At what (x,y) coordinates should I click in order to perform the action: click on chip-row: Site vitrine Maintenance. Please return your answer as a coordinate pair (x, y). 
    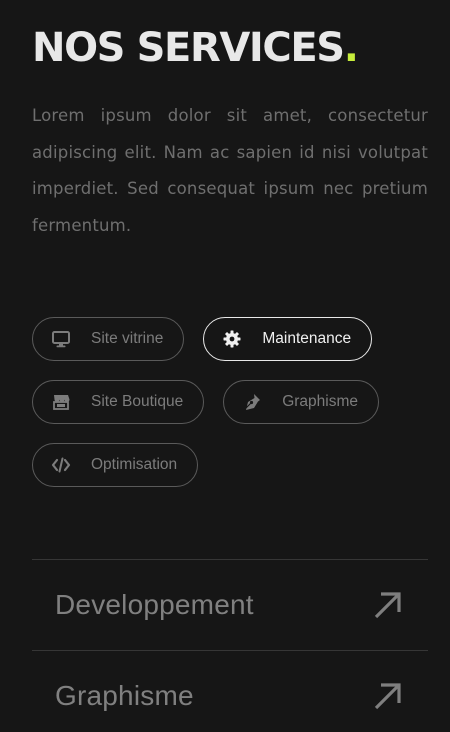
    Looking at the image, I should click on (230, 339).